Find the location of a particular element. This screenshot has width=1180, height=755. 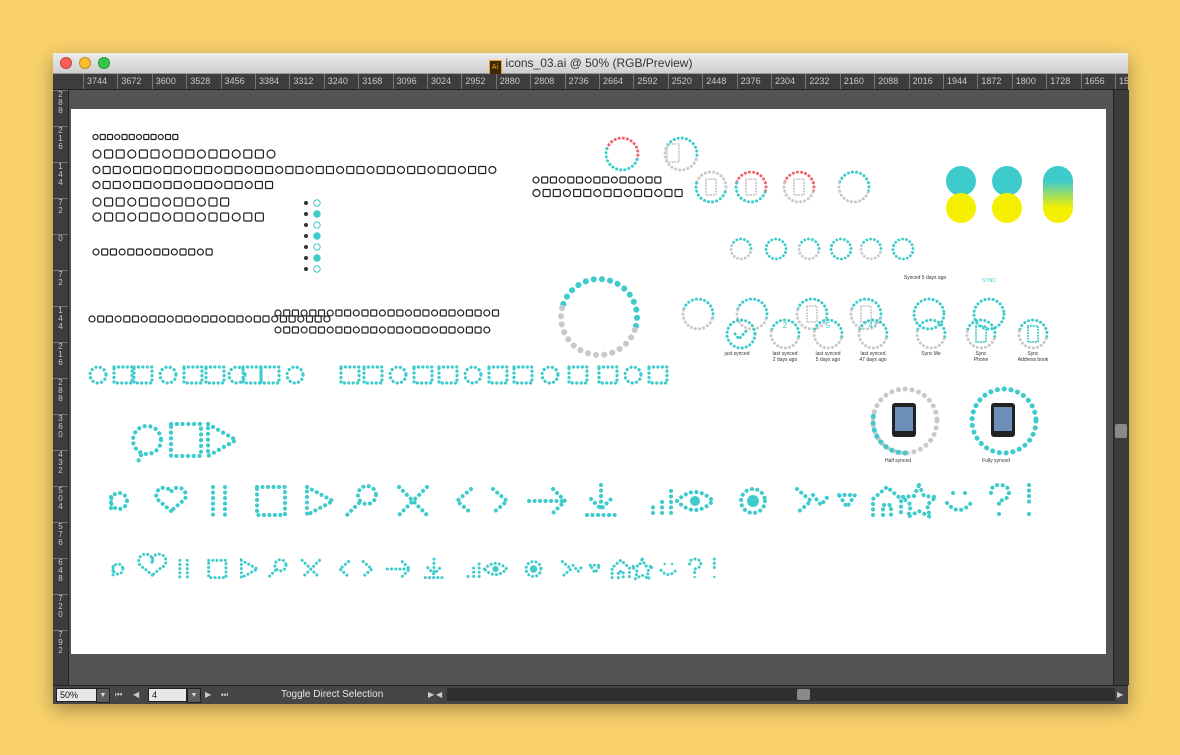

bullet-ring-icon is located at coordinates (317, 258).